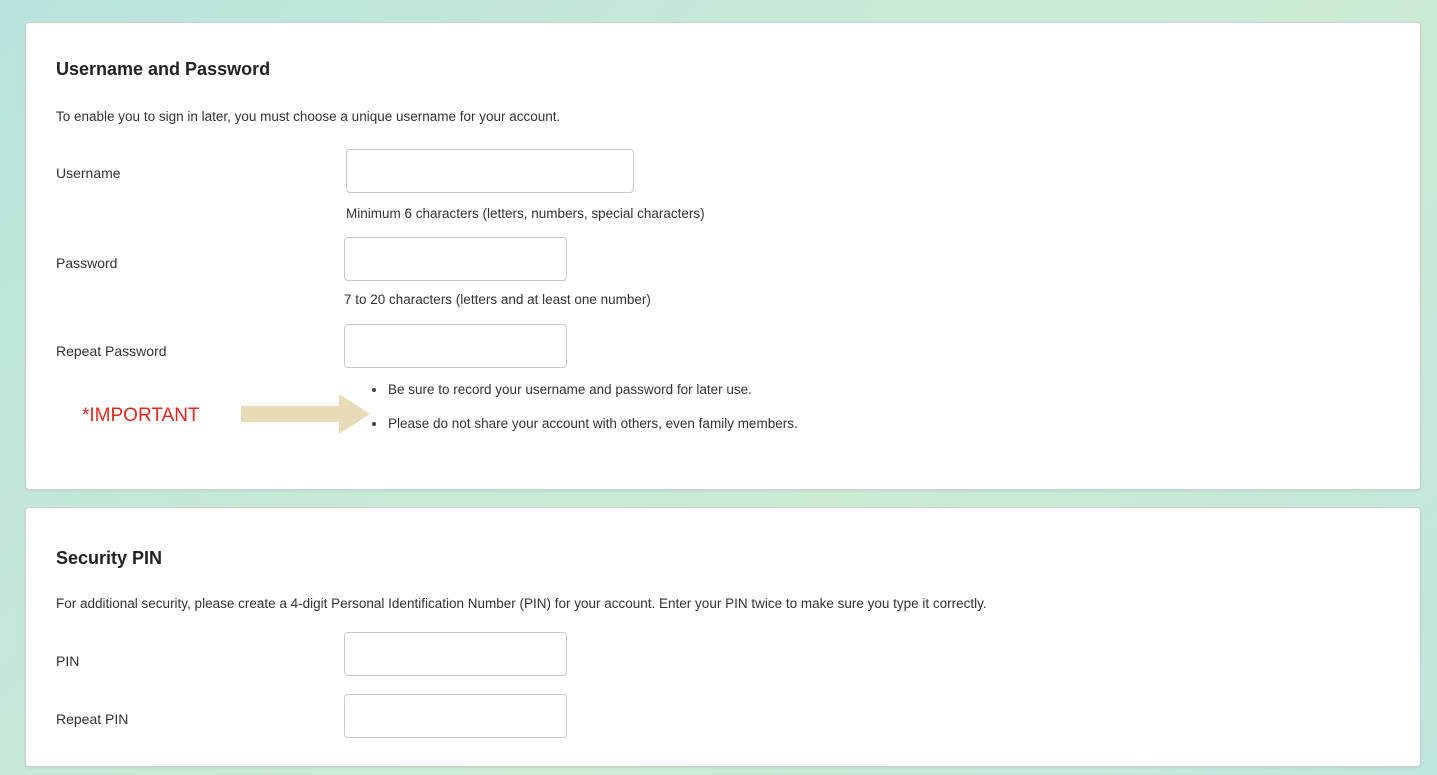  What do you see at coordinates (141, 415) in the screenshot?
I see `important-annotation: *IMPORTANT` at bounding box center [141, 415].